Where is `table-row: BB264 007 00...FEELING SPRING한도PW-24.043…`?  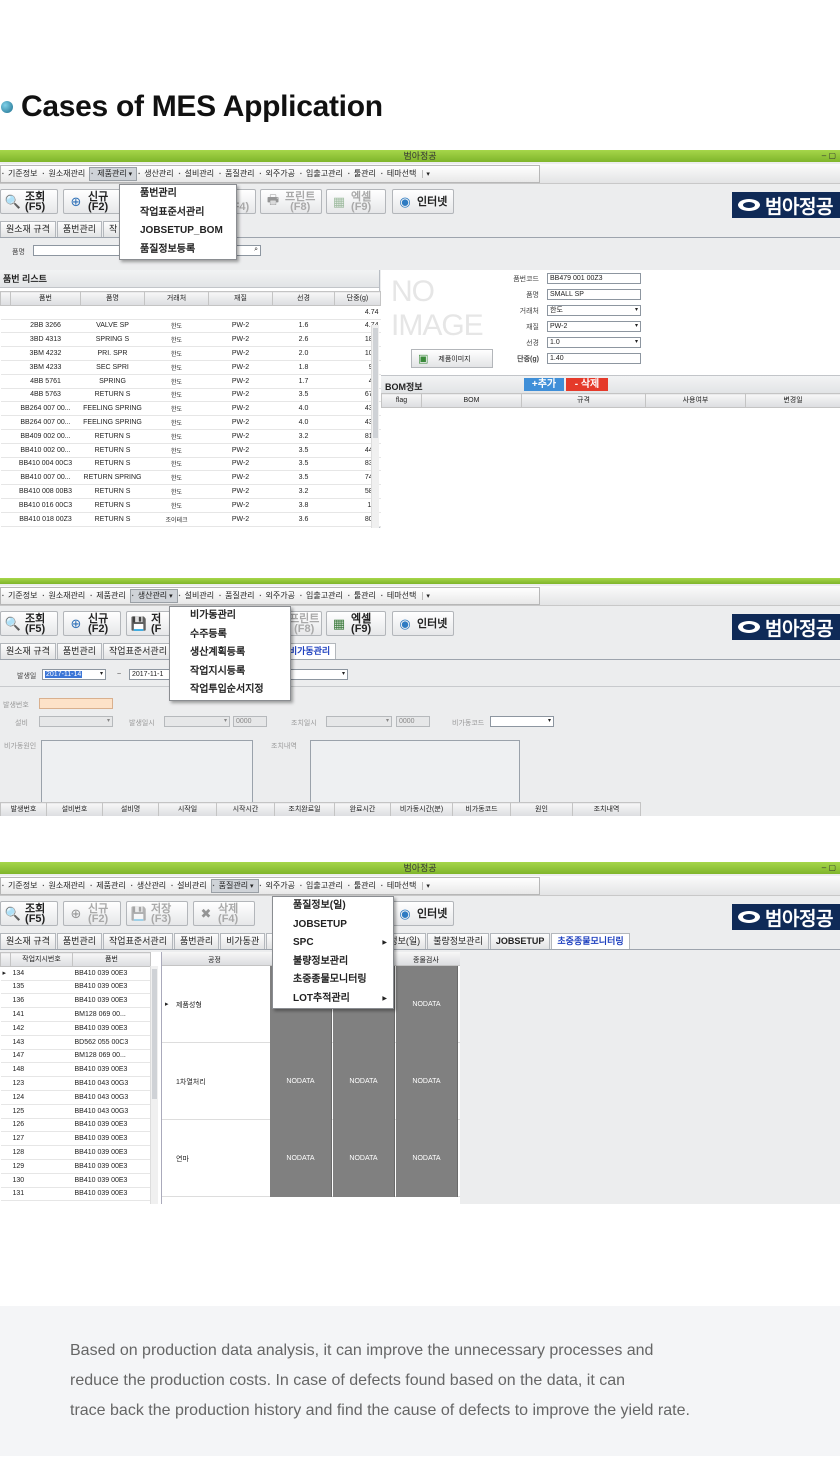 table-row: BB264 007 00...FEELING SPRING한도PW-24.043… is located at coordinates (190, 422).